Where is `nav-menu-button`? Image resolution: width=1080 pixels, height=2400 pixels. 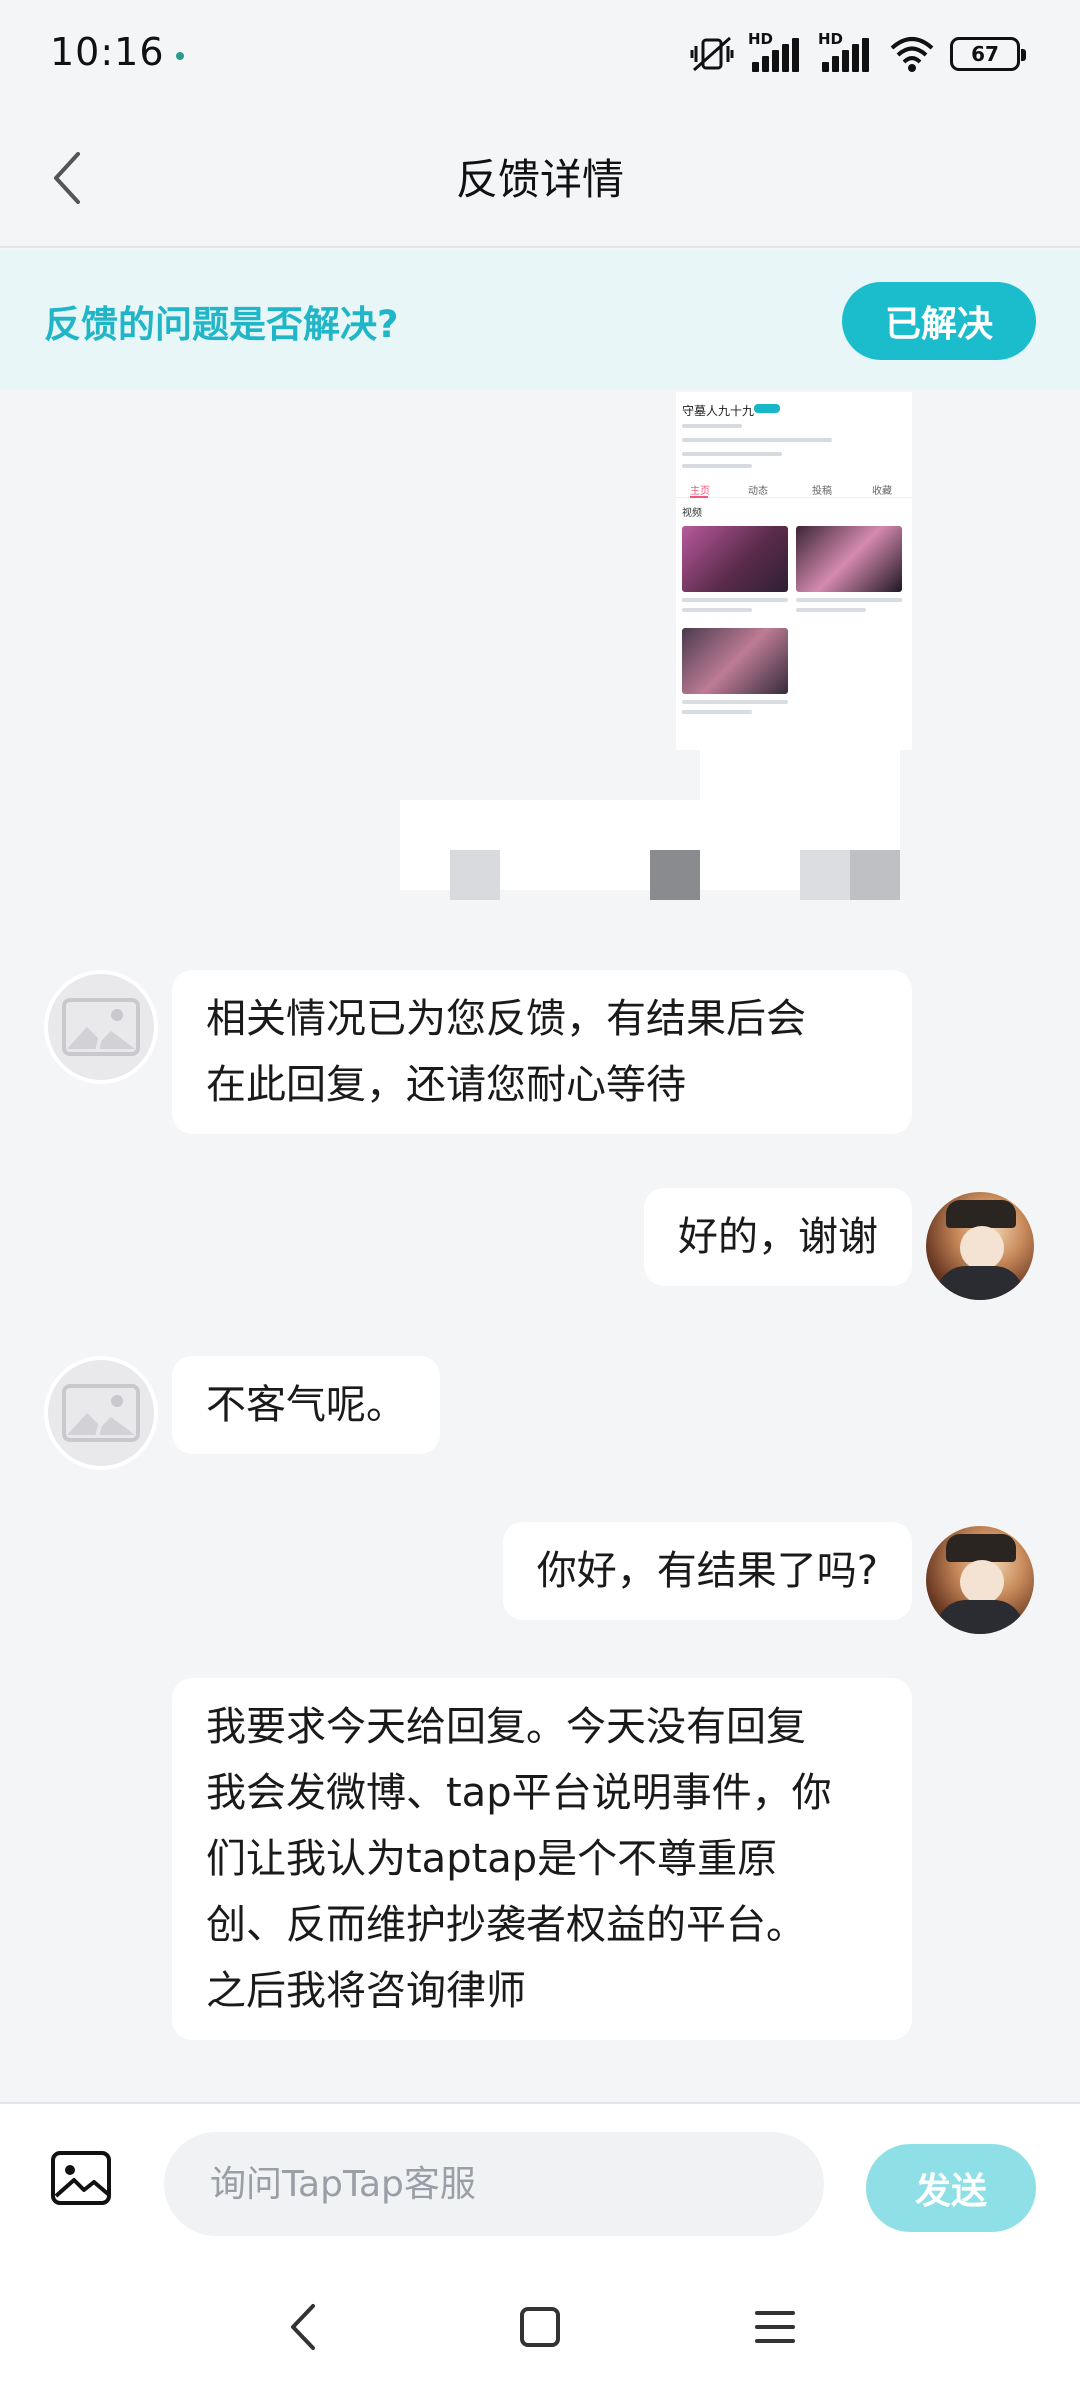 nav-menu-button is located at coordinates (775, 2327).